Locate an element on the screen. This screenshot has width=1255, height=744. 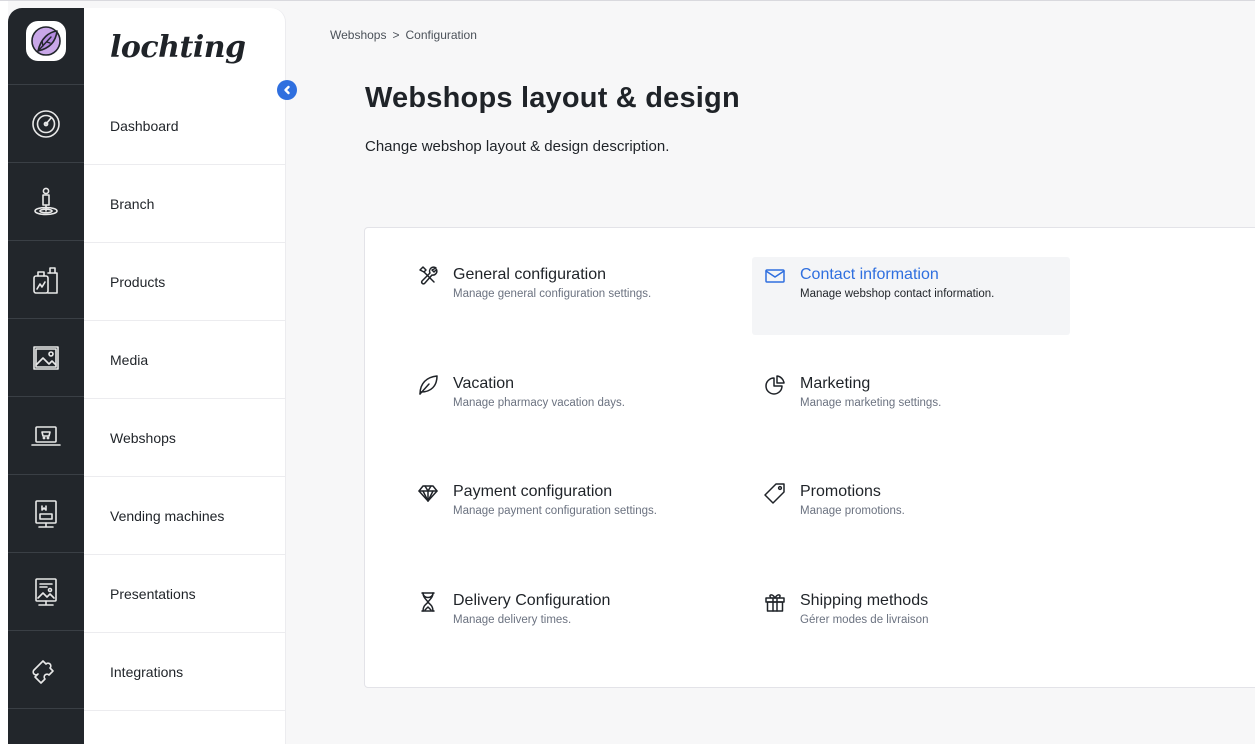
tools-icon is located at coordinates (428, 276).